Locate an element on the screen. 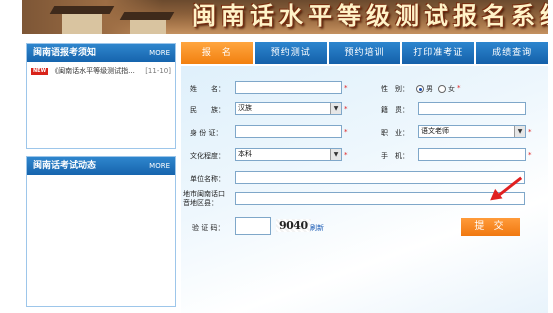 This screenshot has width=553, height=313. company-input is located at coordinates (380, 177).